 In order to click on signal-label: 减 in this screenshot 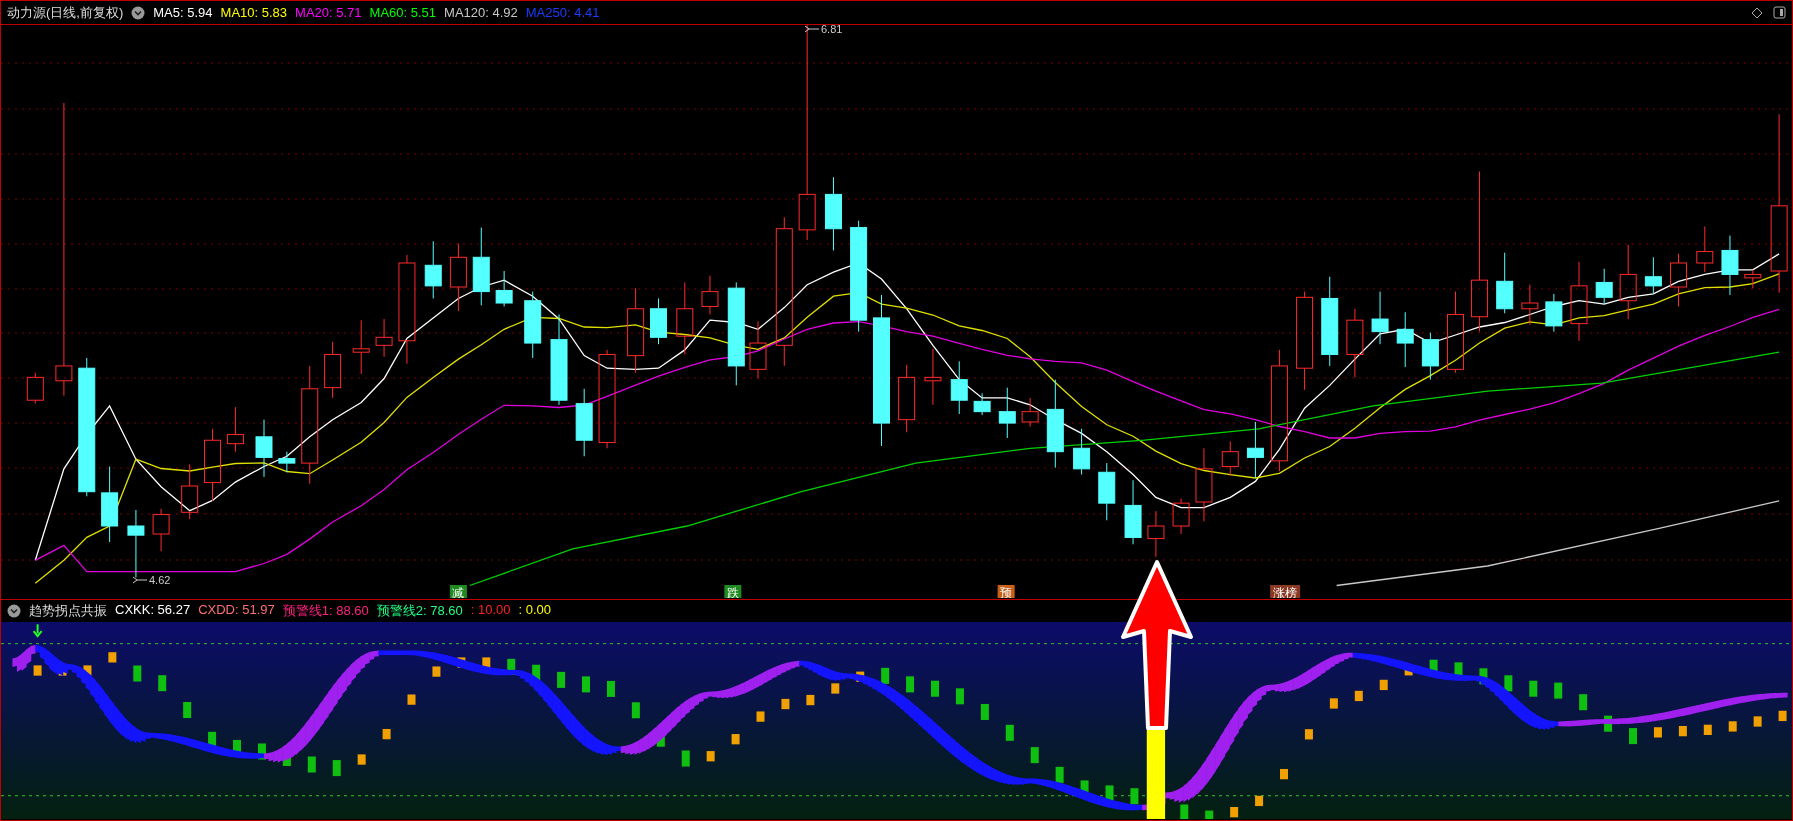, I will do `click(458, 592)`.